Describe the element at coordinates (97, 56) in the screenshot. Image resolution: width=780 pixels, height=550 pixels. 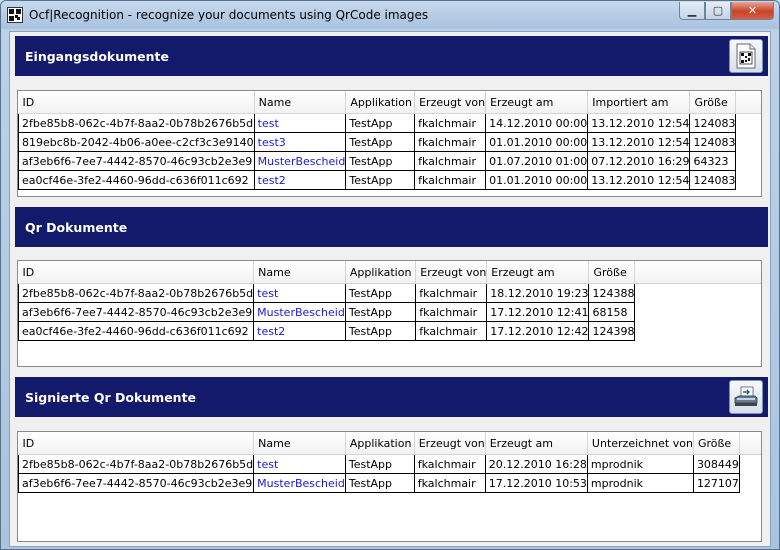
I see `section-title: Eingangsdokumente` at that location.